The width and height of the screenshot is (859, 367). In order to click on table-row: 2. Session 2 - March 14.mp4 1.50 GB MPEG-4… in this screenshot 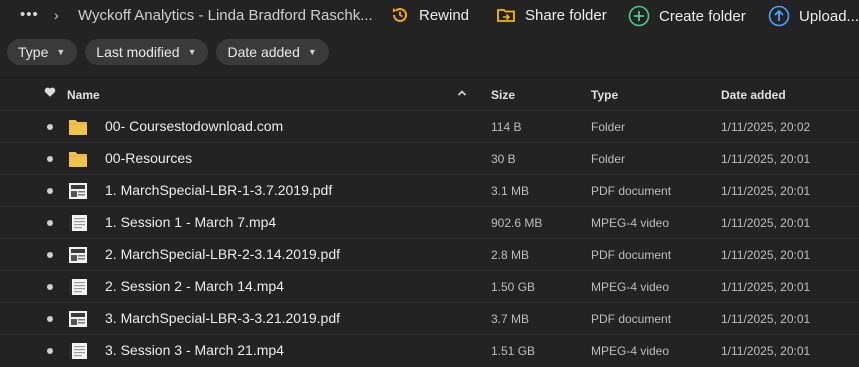, I will do `click(429, 286)`.